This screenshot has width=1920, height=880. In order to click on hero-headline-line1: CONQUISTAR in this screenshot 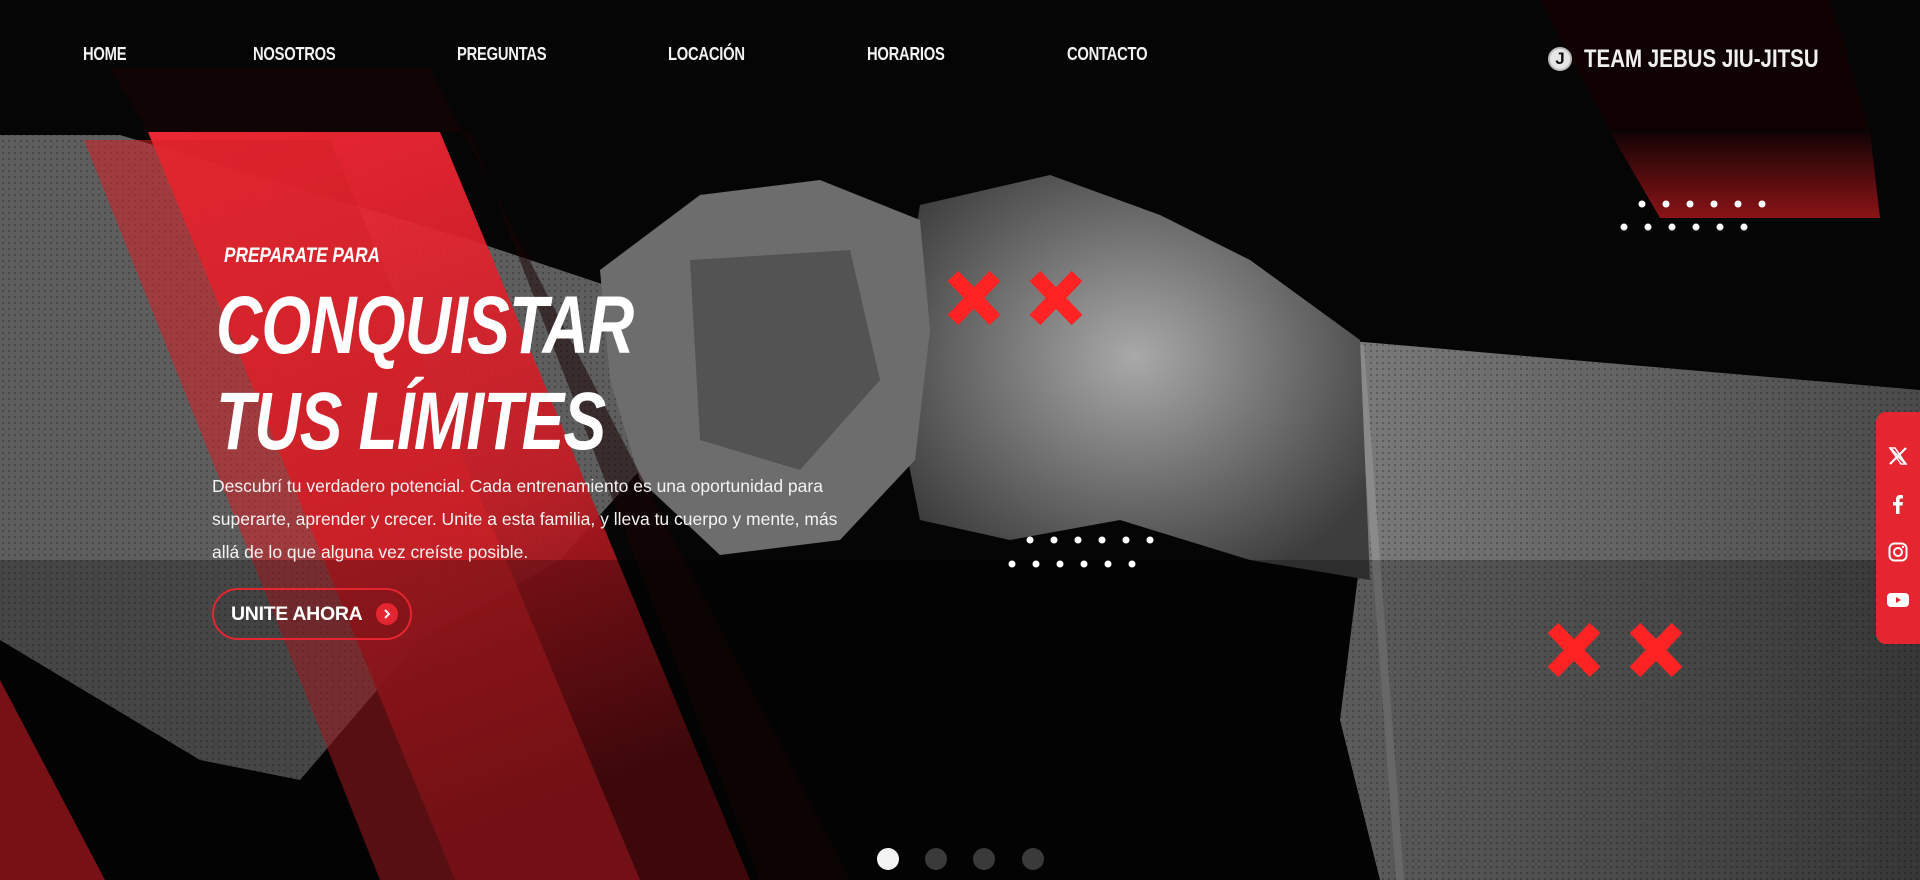, I will do `click(425, 325)`.